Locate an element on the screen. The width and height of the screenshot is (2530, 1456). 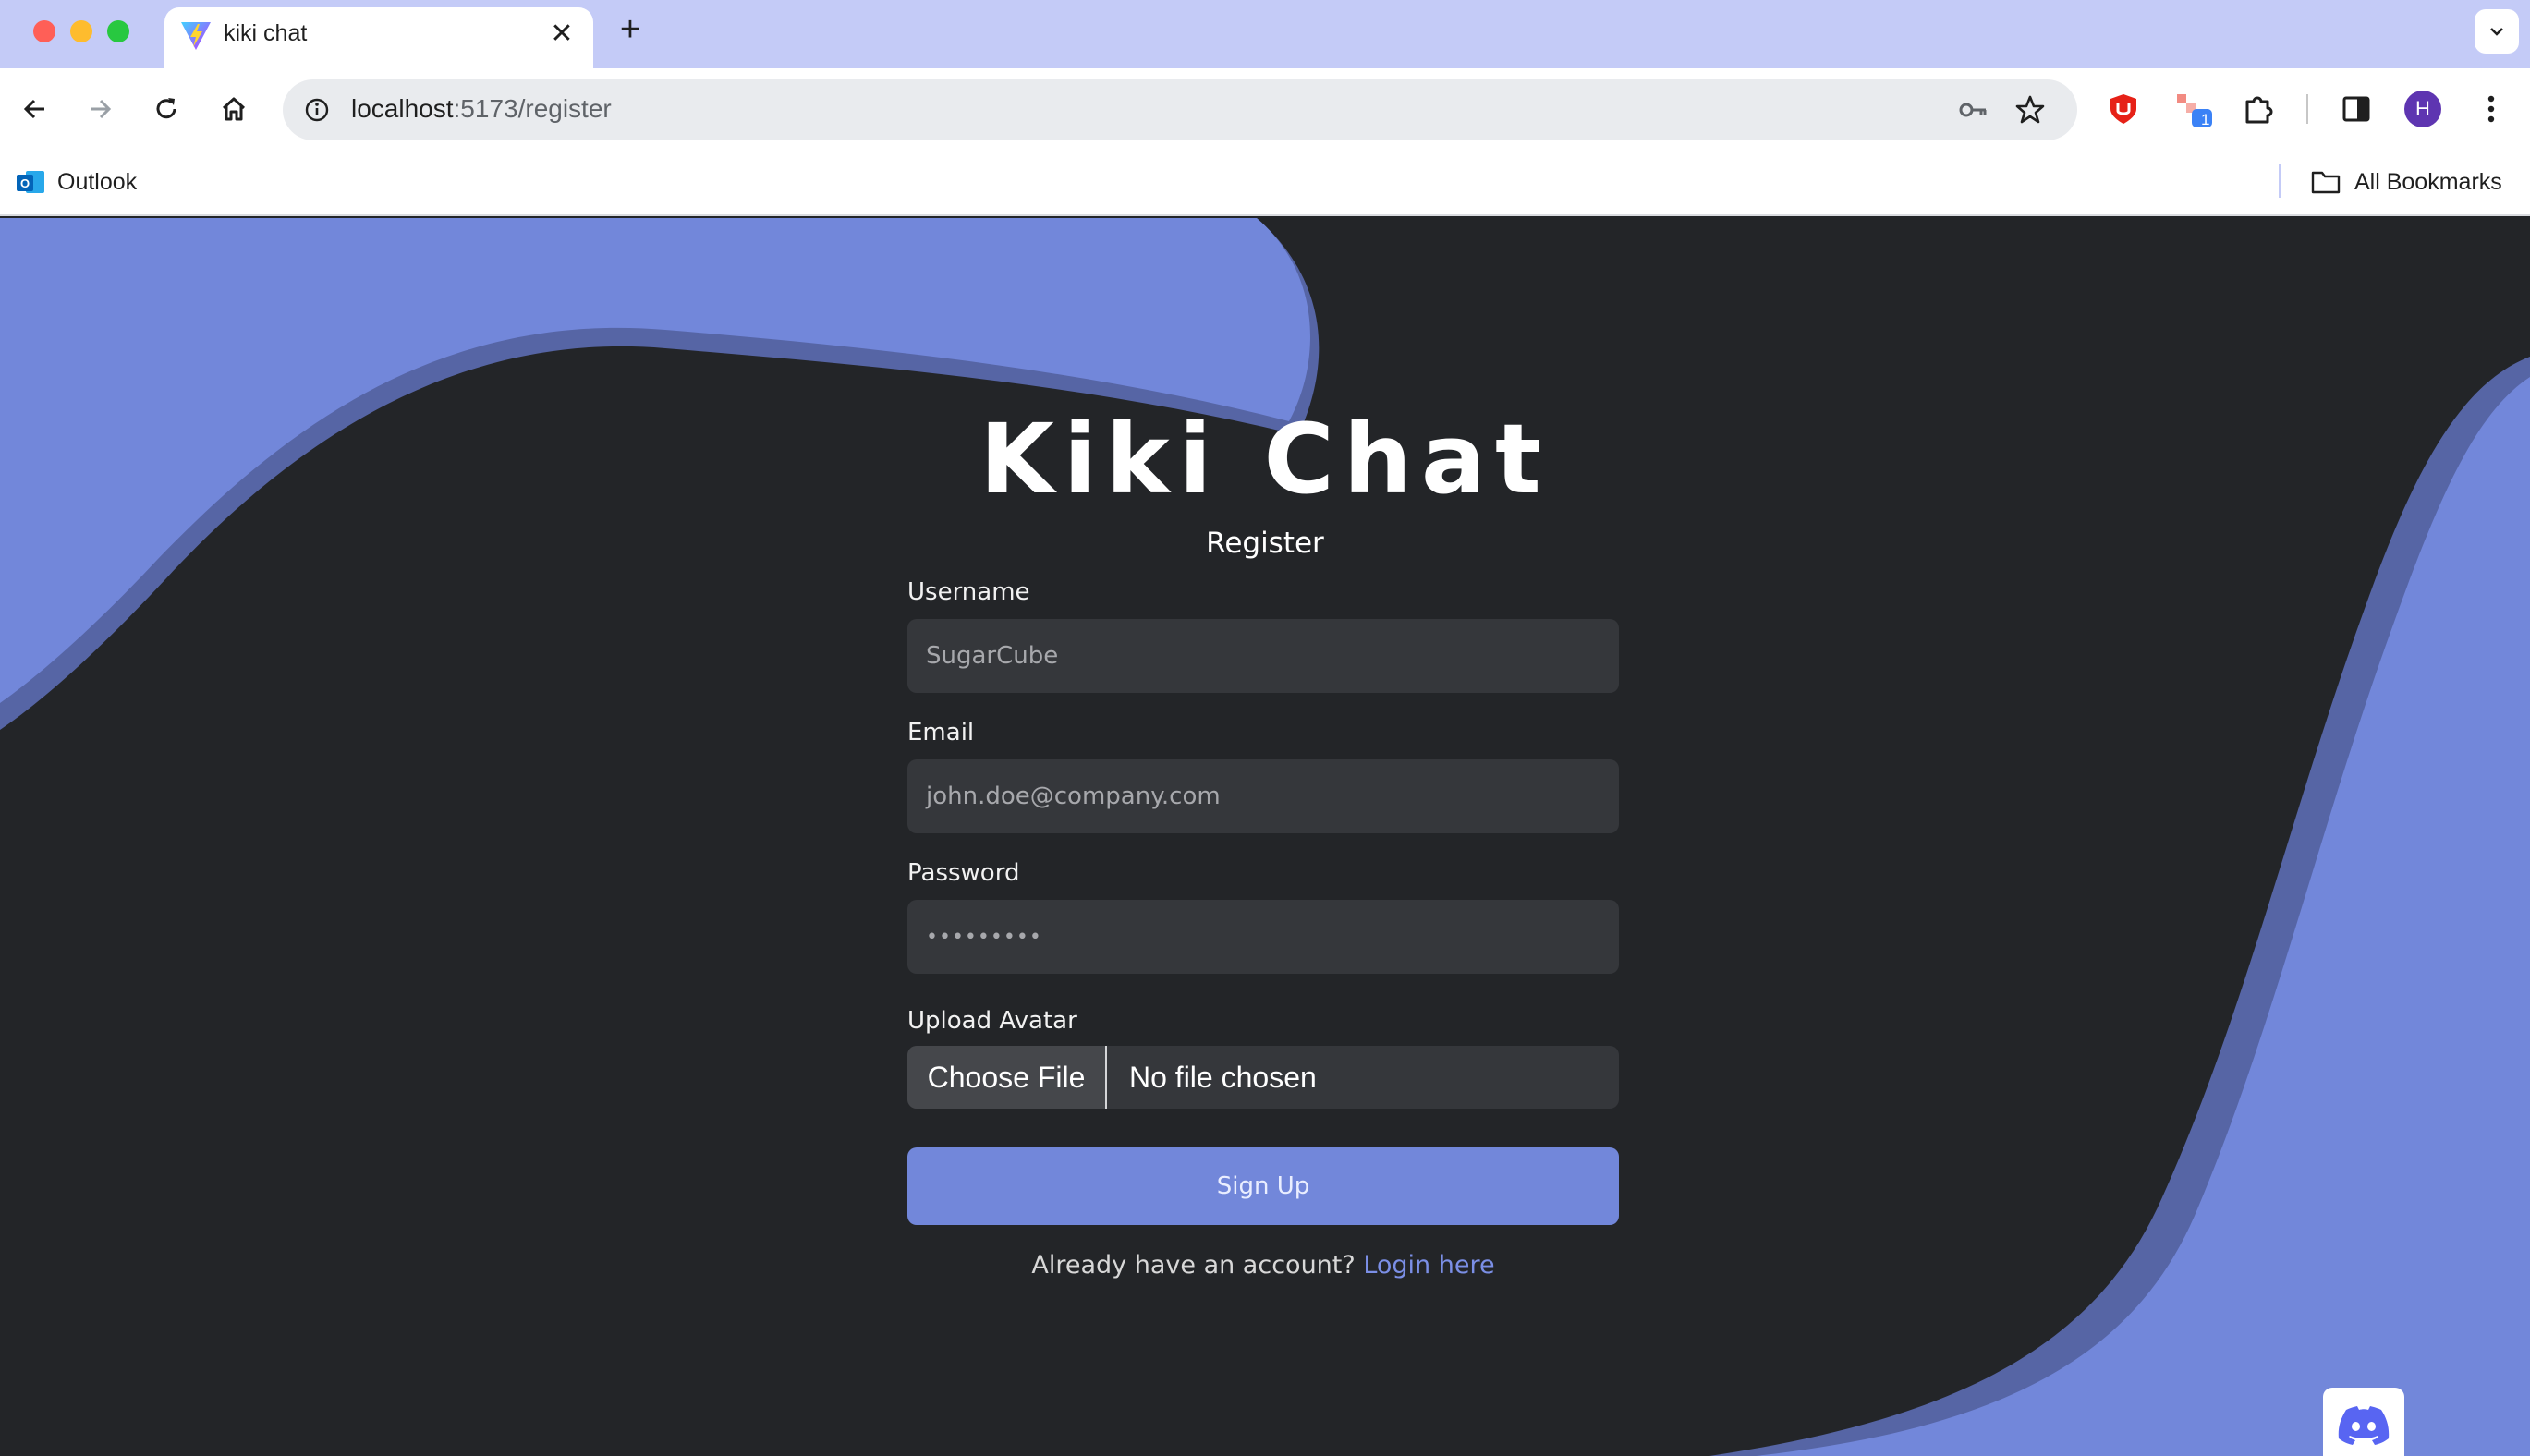
toolbar-divider is located at coordinates (2307, 109).